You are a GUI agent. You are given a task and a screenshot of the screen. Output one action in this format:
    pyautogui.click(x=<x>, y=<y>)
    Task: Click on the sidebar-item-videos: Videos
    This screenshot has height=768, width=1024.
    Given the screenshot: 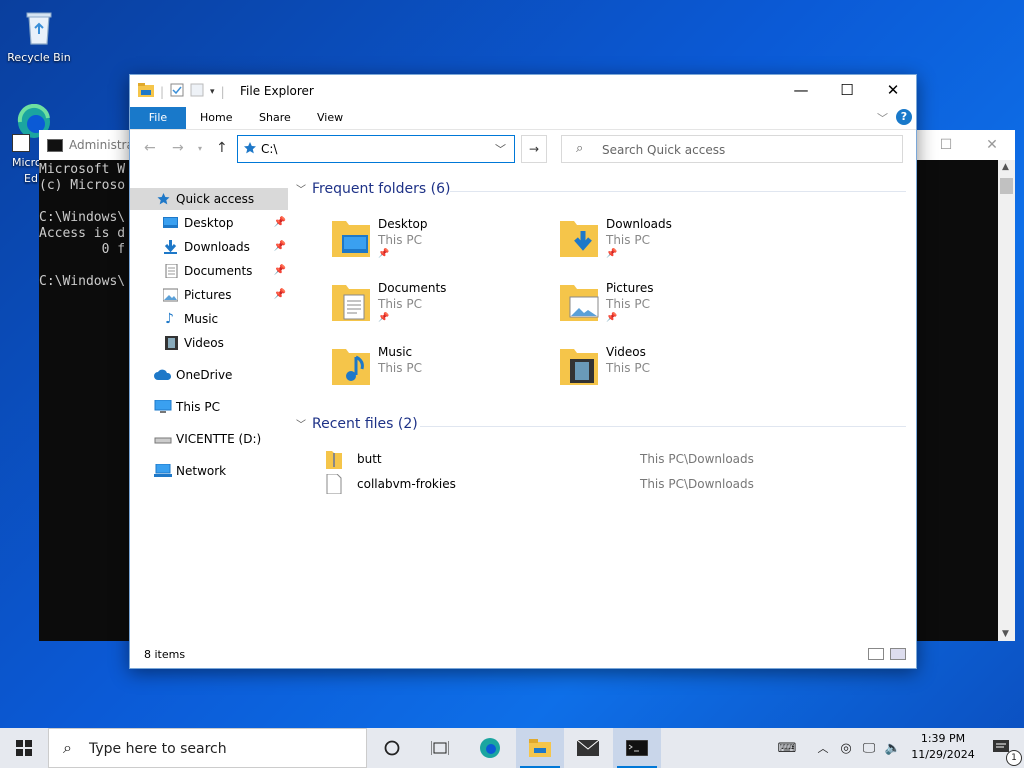 What is the action you would take?
    pyautogui.click(x=209, y=343)
    